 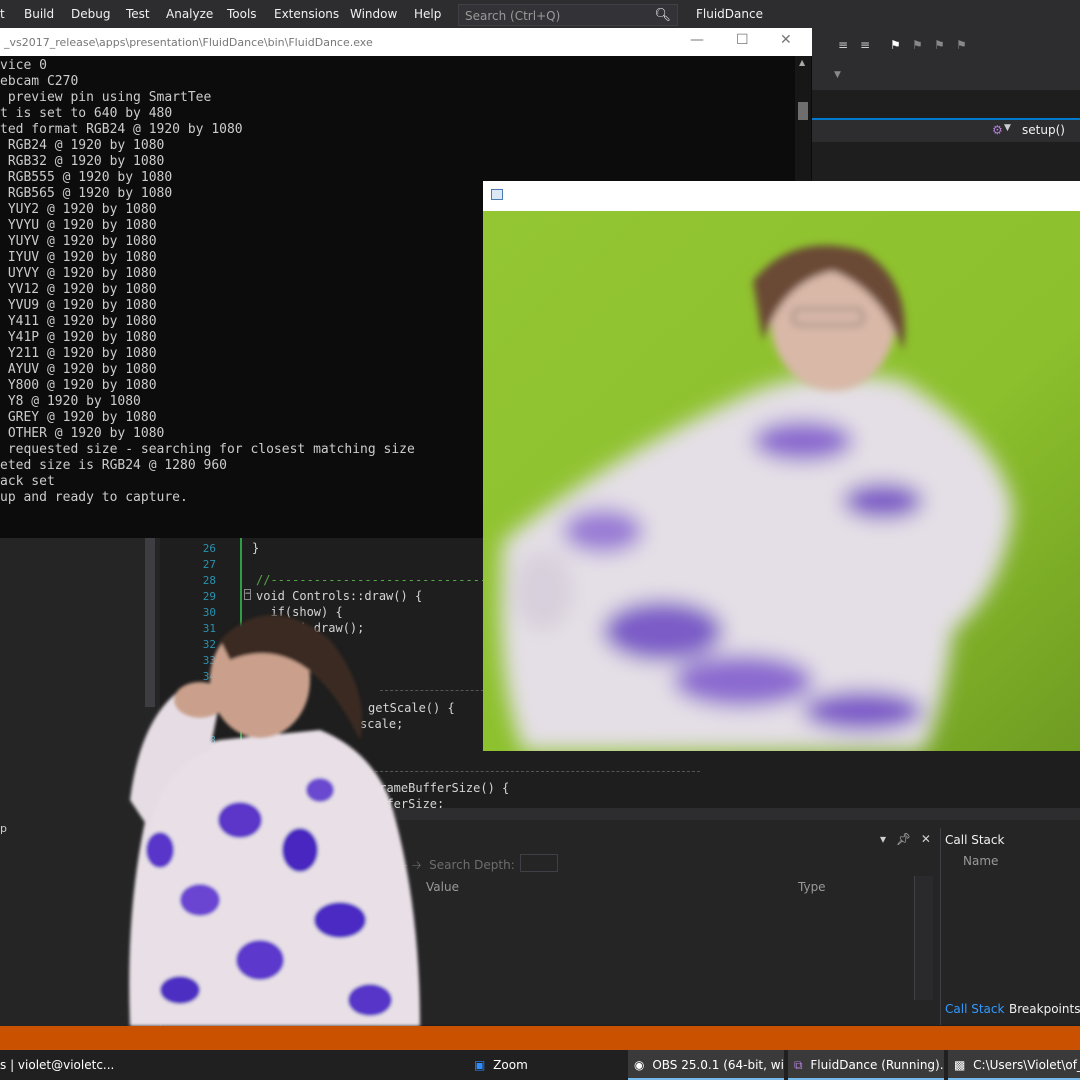 What do you see at coordinates (248, 594) in the screenshot?
I see `collapse-icon: −` at bounding box center [248, 594].